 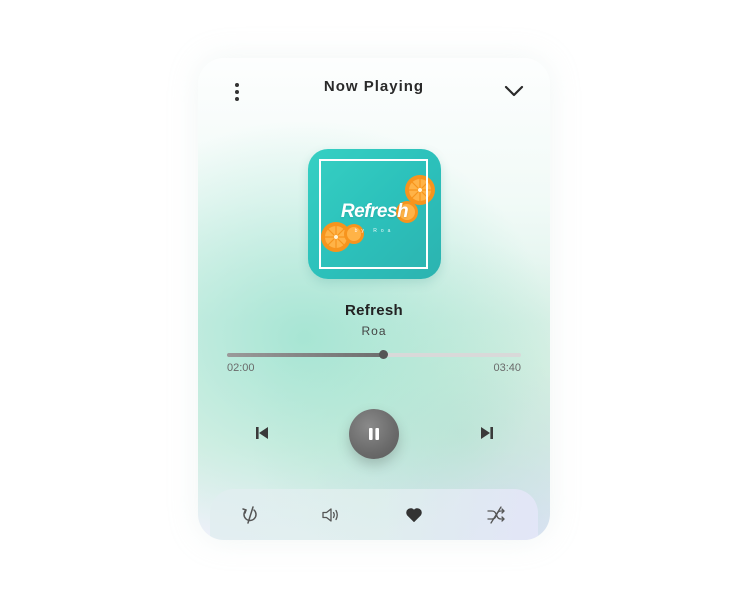 What do you see at coordinates (237, 99) in the screenshot?
I see `menu-dot` at bounding box center [237, 99].